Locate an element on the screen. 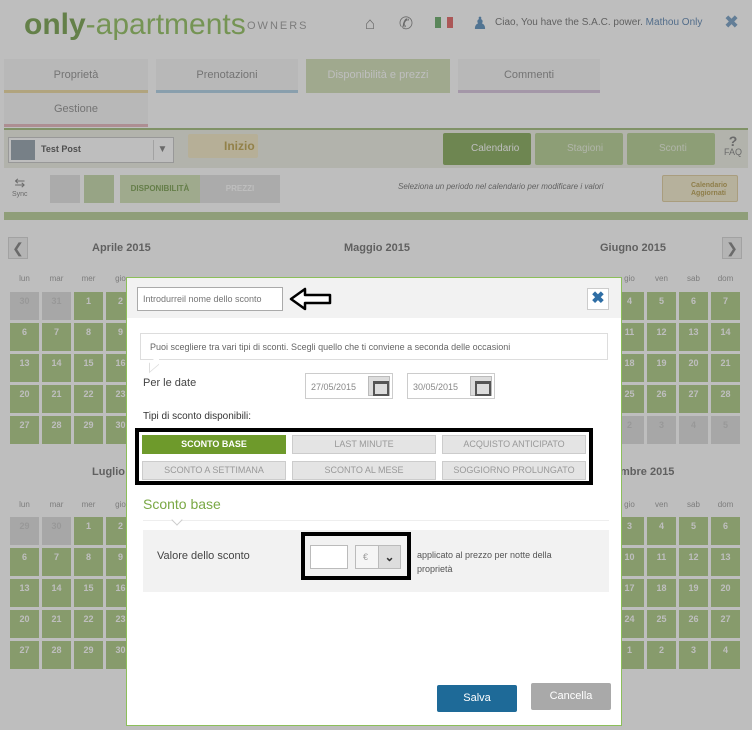 The height and width of the screenshot is (730, 752). currency-select: € ⌄ is located at coordinates (378, 557).